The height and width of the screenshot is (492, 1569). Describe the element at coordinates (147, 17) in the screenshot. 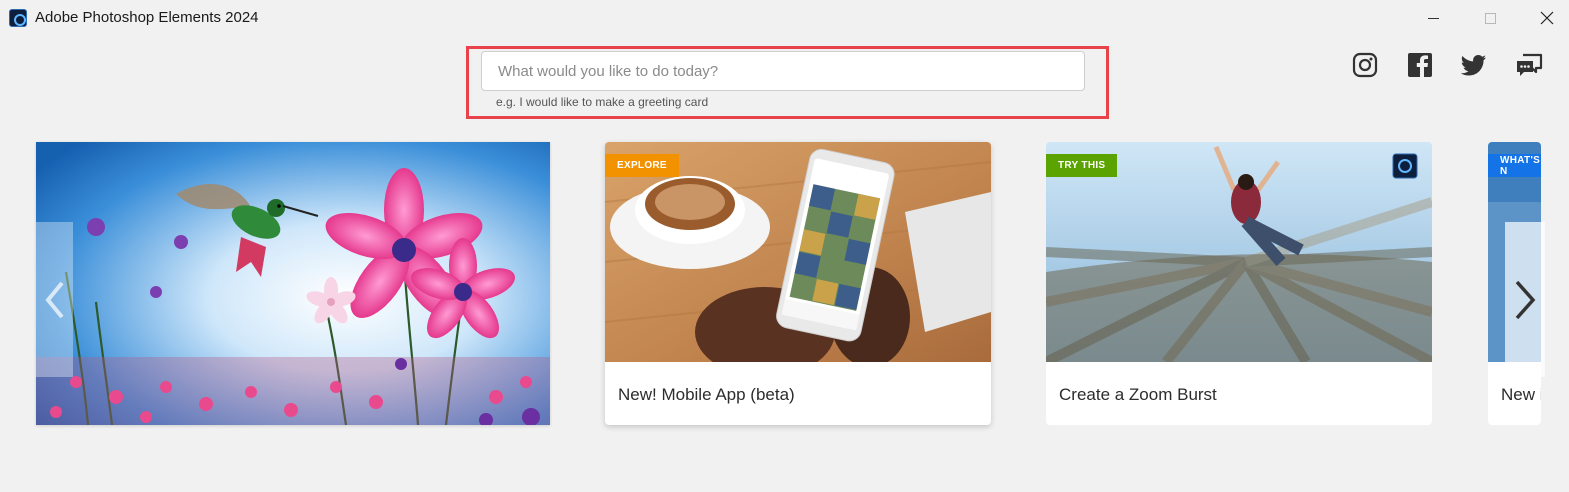

I see `window-title: Adobe Photoshop Elements 2024` at that location.